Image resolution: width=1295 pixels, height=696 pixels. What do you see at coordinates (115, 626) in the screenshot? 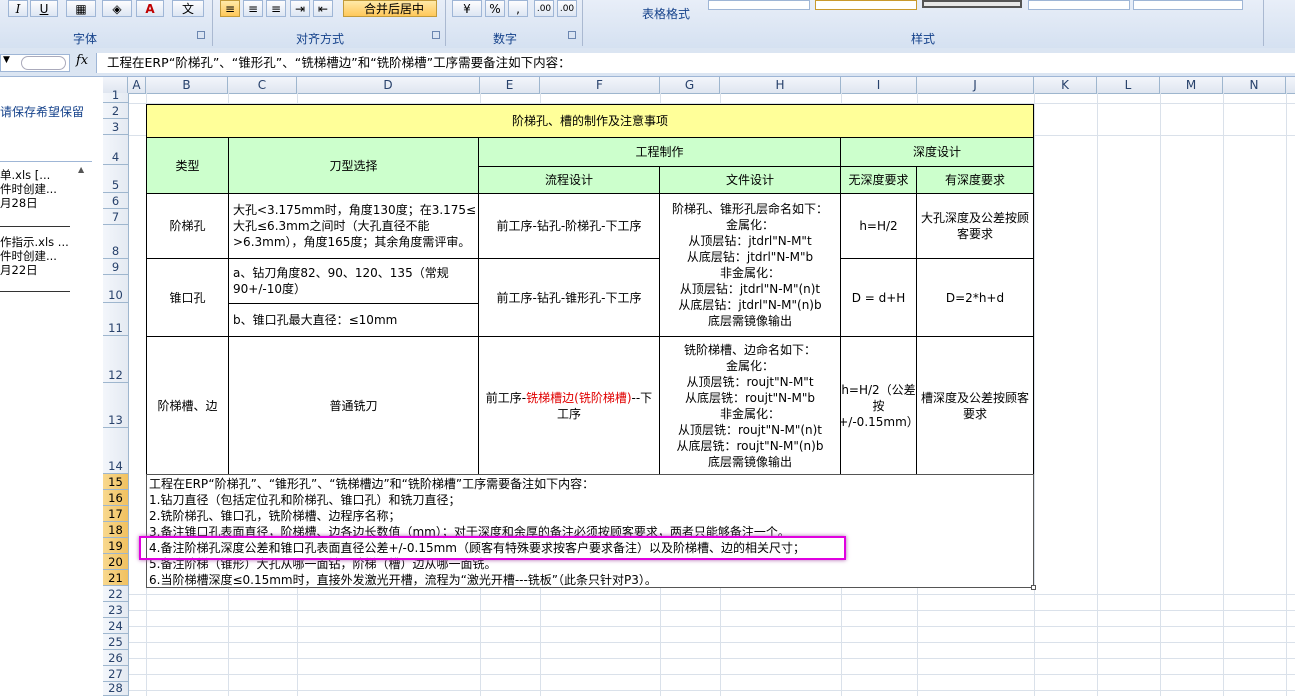
I see `row-header: 24` at bounding box center [115, 626].